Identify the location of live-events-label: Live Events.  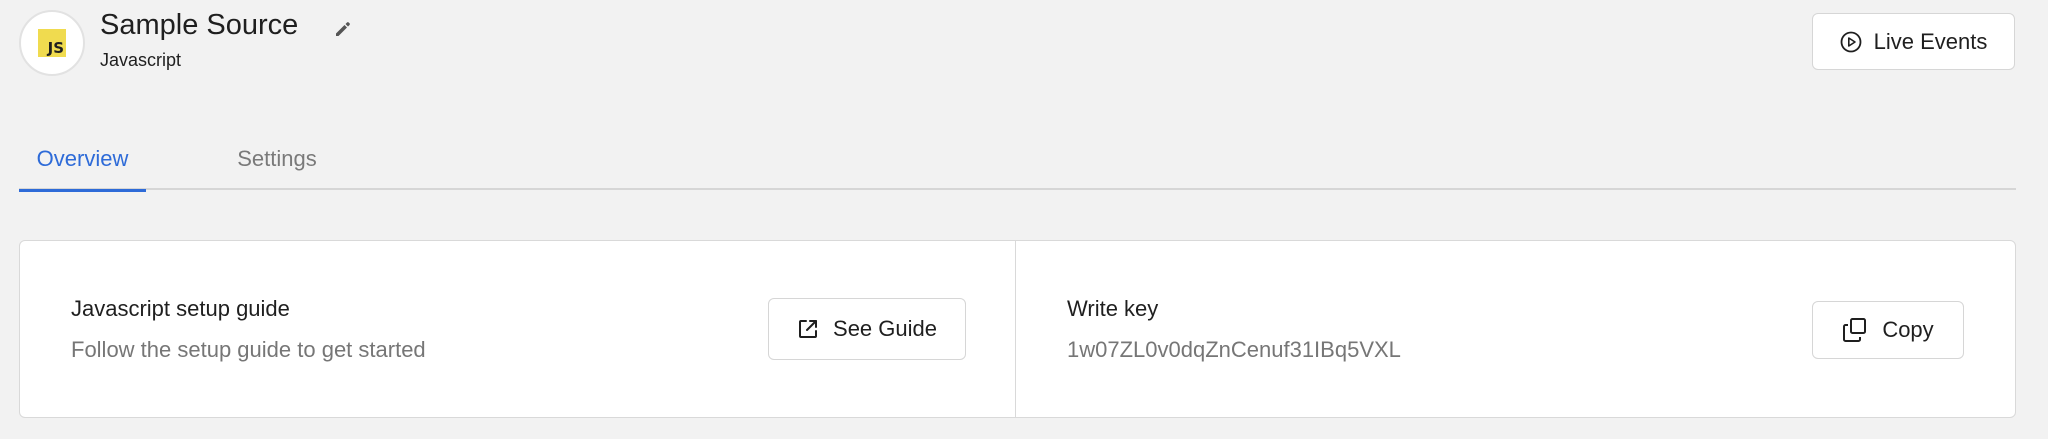
(1930, 41).